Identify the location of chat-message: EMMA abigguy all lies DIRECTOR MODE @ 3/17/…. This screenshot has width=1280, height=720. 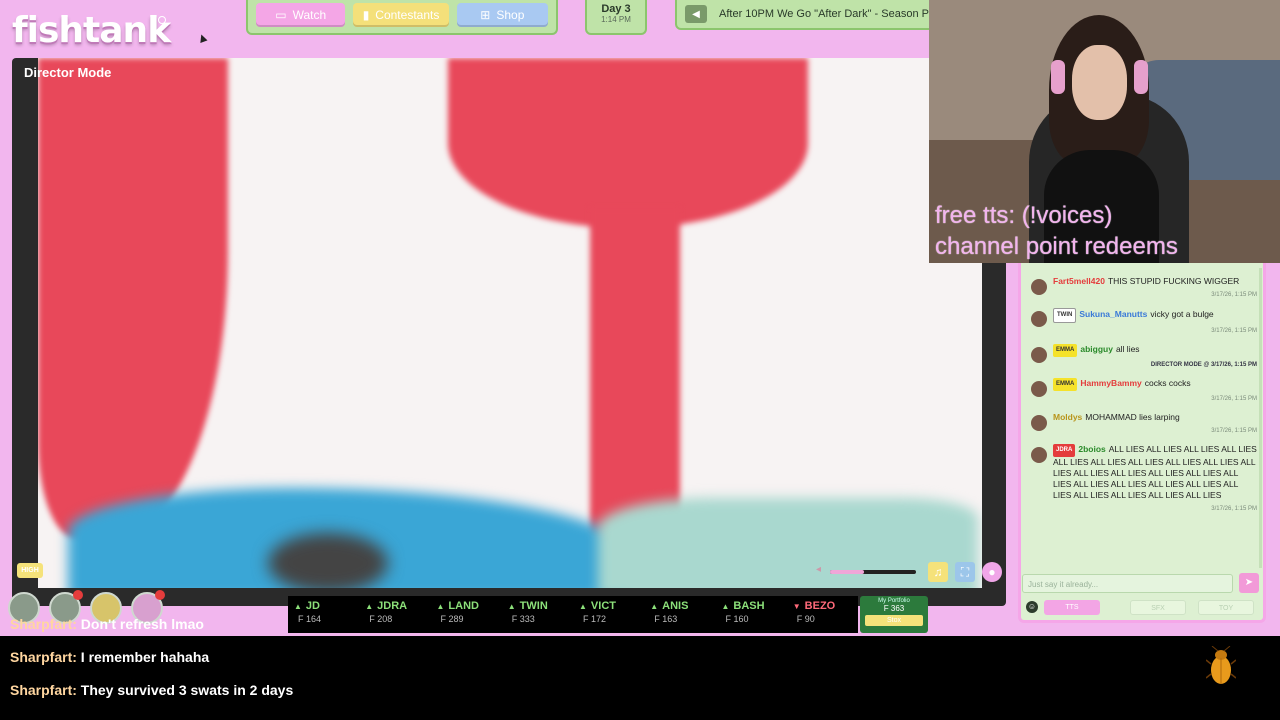
(1143, 356).